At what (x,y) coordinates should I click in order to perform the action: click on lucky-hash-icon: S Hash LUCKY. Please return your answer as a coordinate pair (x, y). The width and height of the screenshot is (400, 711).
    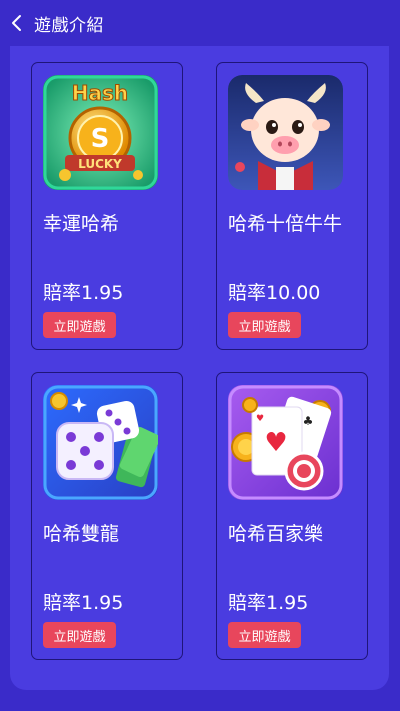
    Looking at the image, I should click on (100, 132).